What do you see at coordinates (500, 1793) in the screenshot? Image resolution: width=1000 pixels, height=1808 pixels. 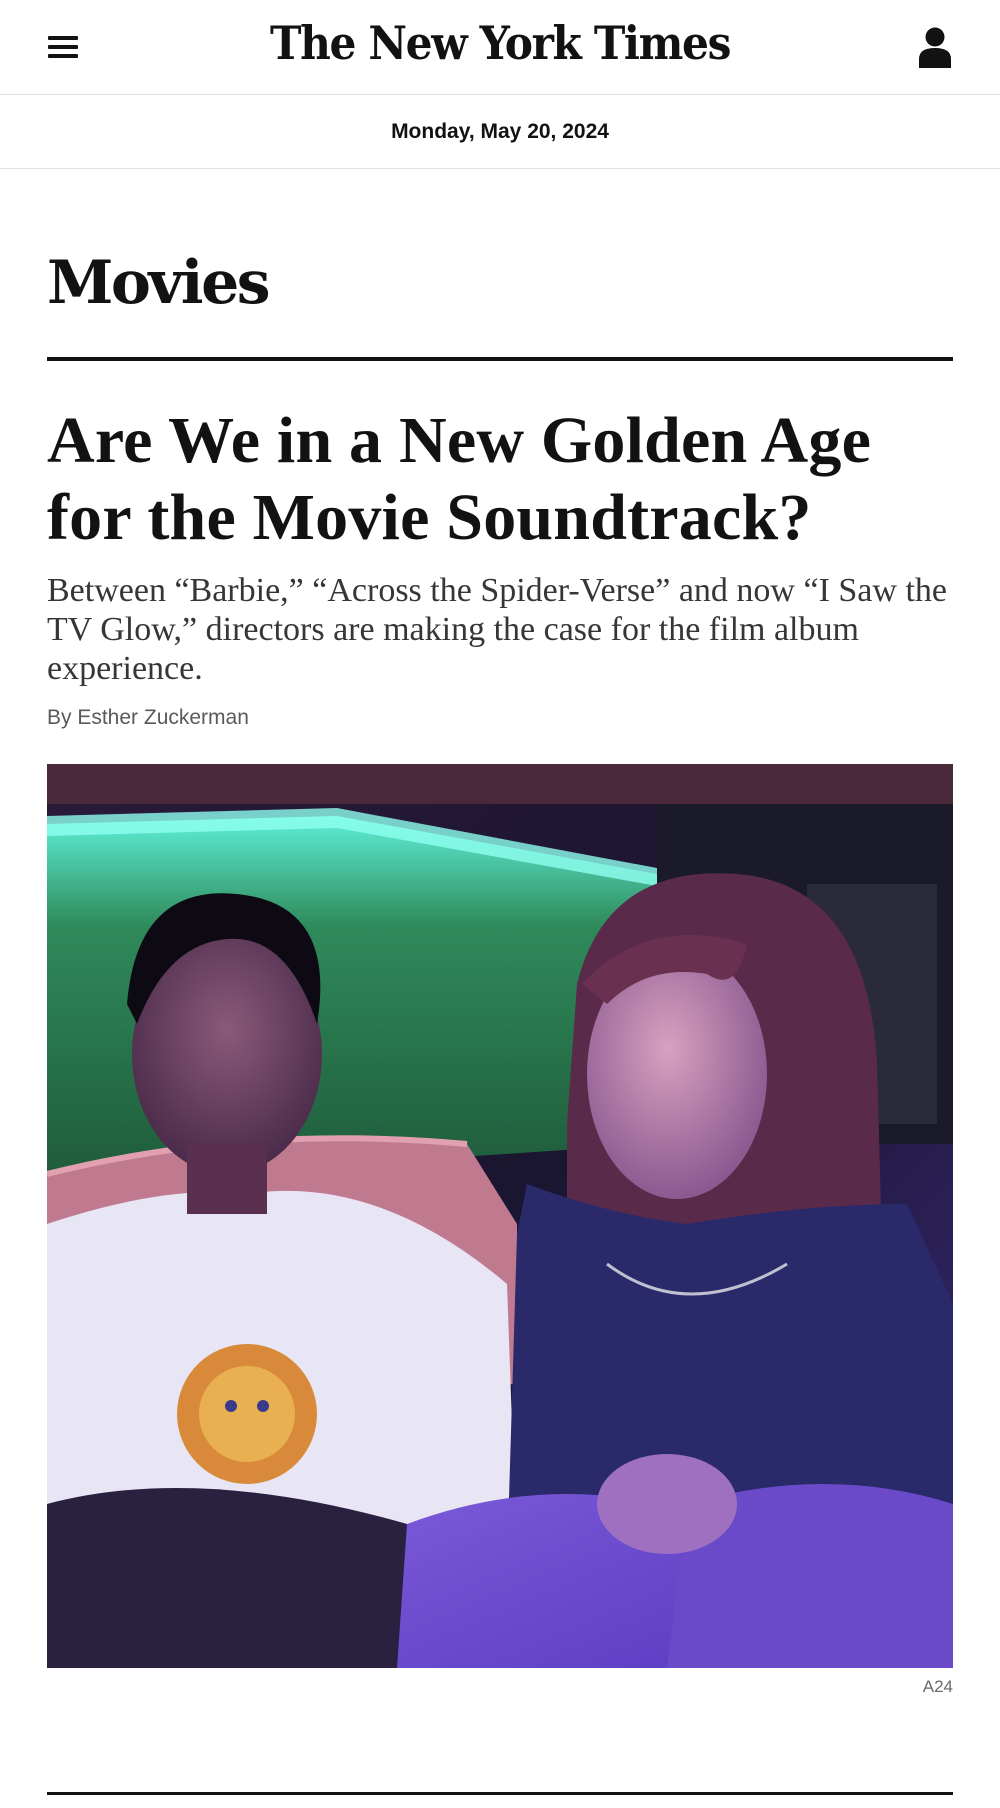 I see `bottom-divider` at bounding box center [500, 1793].